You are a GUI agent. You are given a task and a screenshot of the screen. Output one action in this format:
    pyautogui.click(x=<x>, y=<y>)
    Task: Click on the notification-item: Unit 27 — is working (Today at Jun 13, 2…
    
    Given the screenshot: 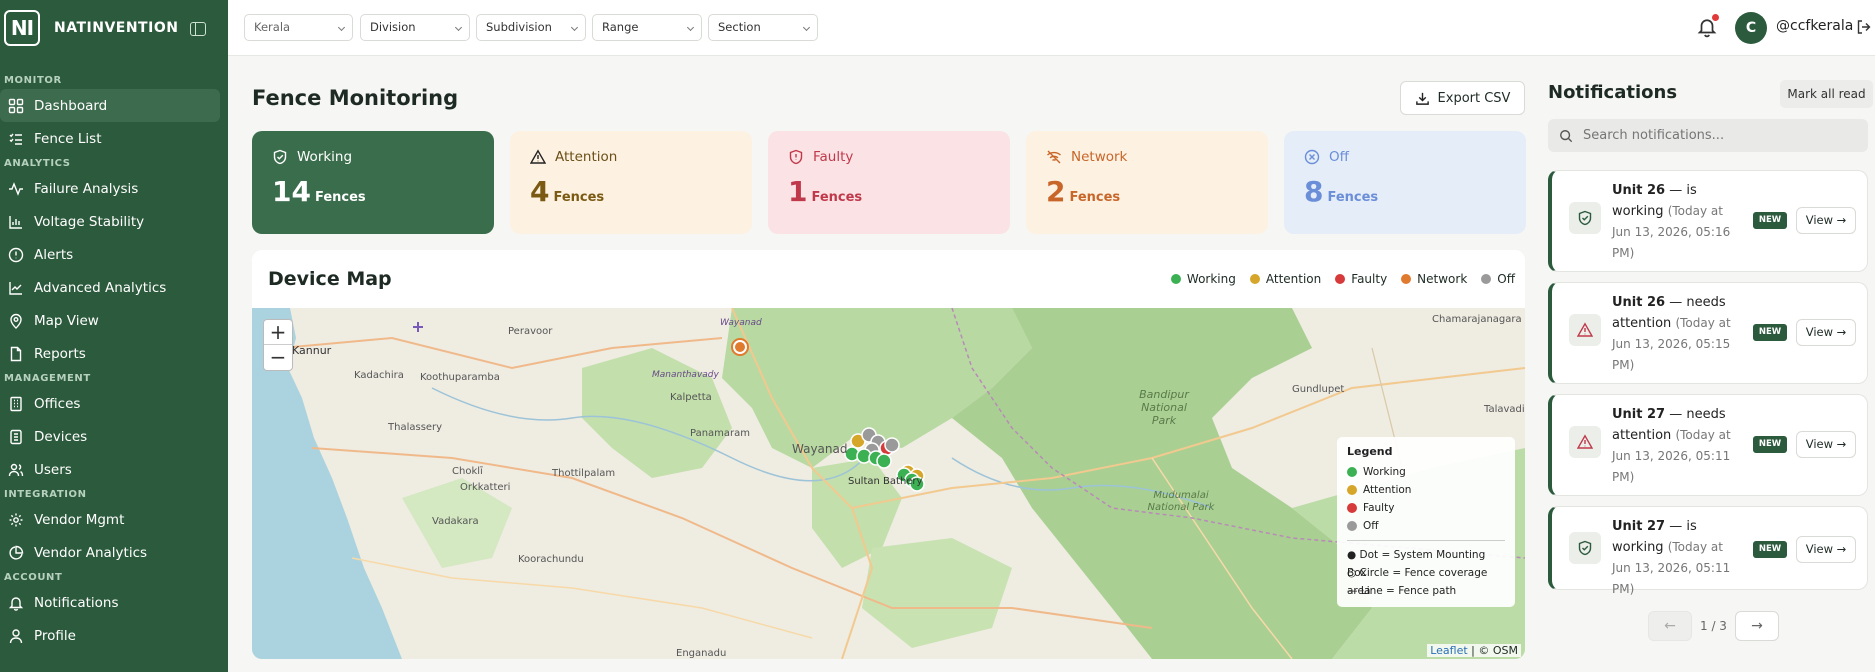 What is the action you would take?
    pyautogui.click(x=1708, y=551)
    